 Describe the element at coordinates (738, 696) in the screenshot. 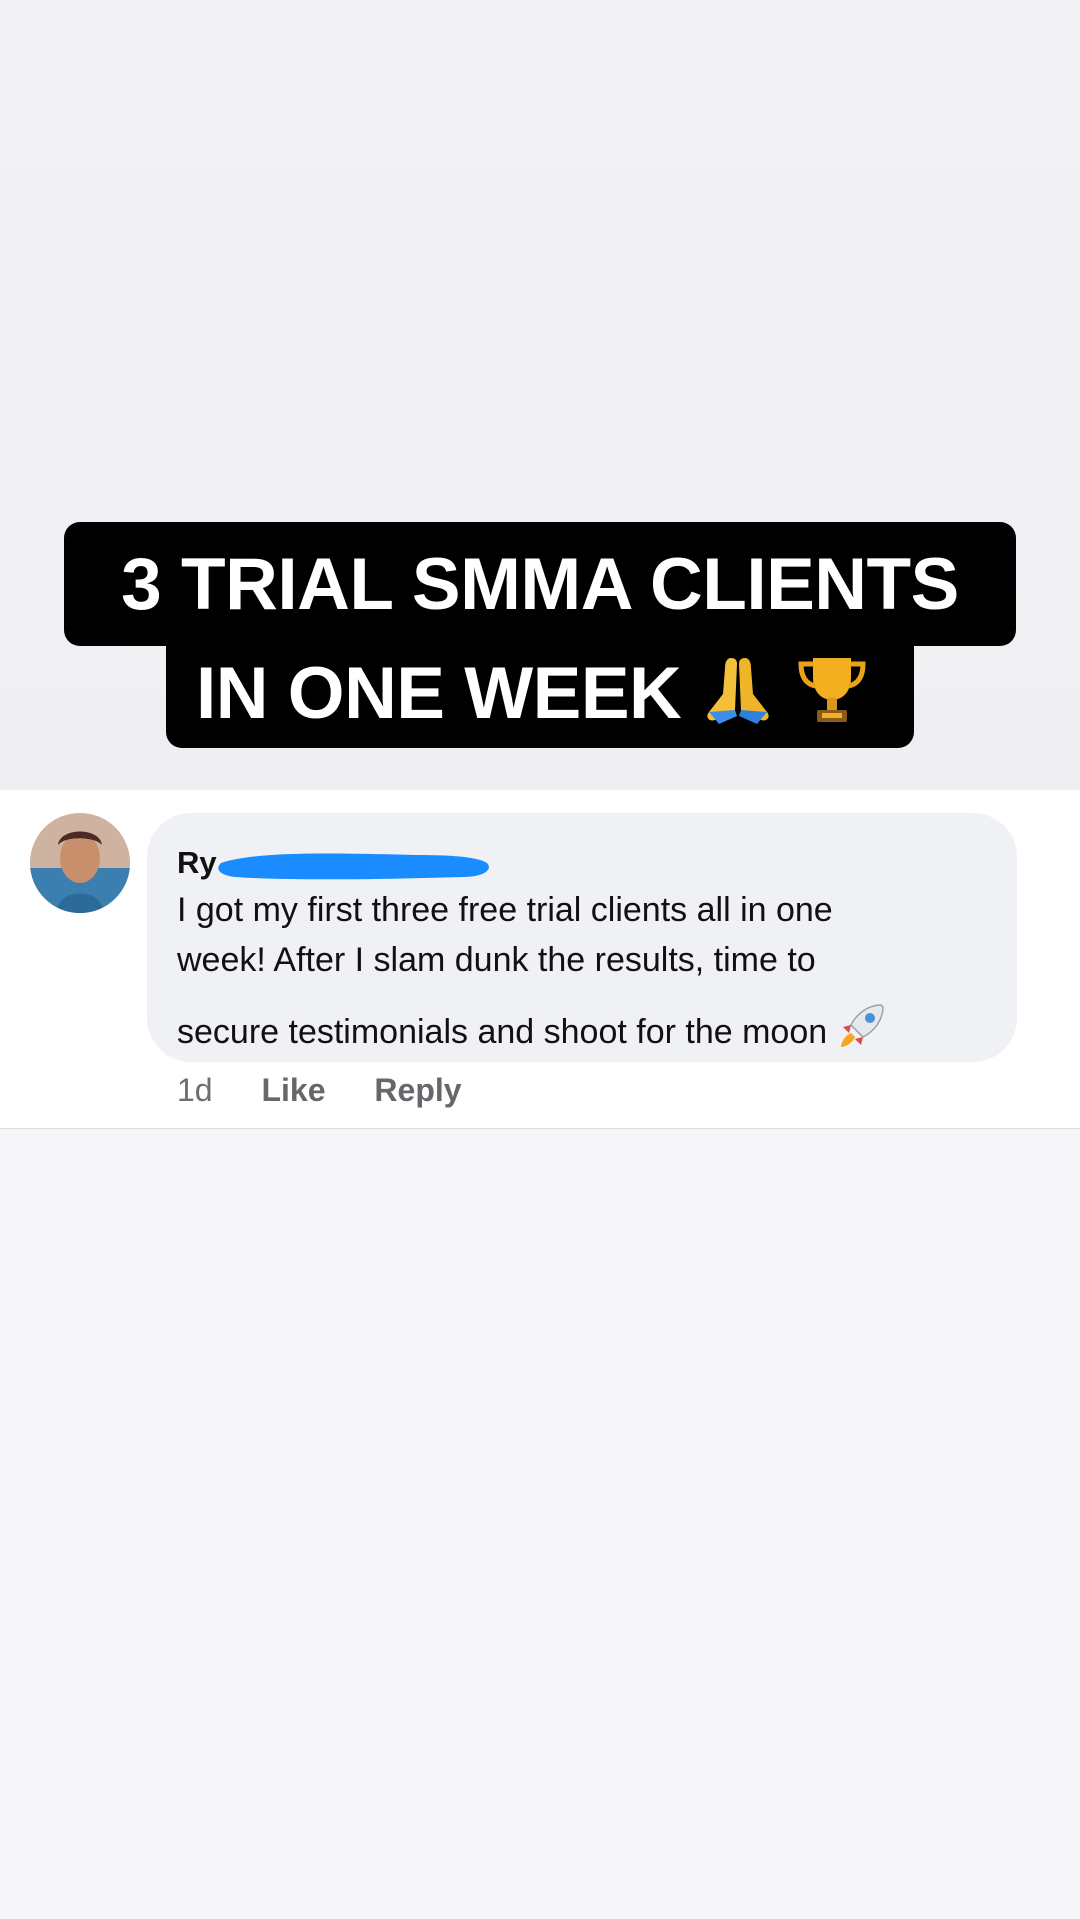

I see `praying-hands-icon` at that location.